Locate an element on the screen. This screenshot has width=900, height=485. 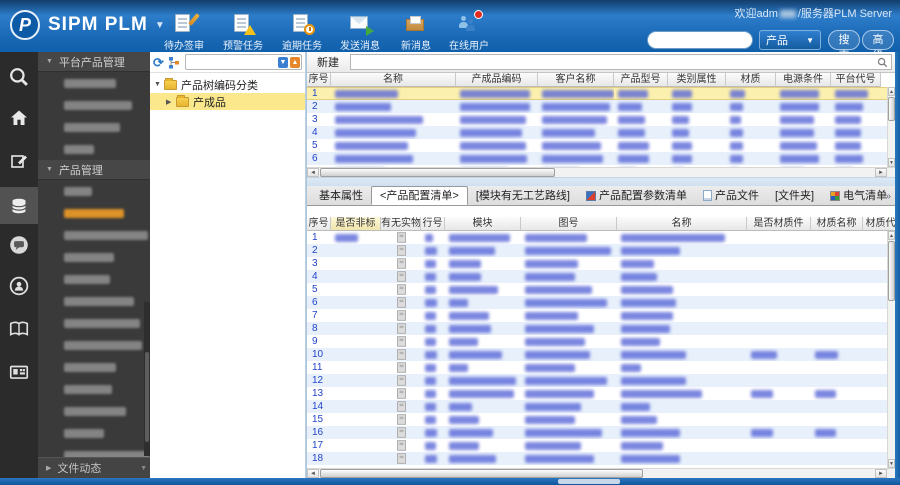
home-icon is located at coordinates (19, 117).